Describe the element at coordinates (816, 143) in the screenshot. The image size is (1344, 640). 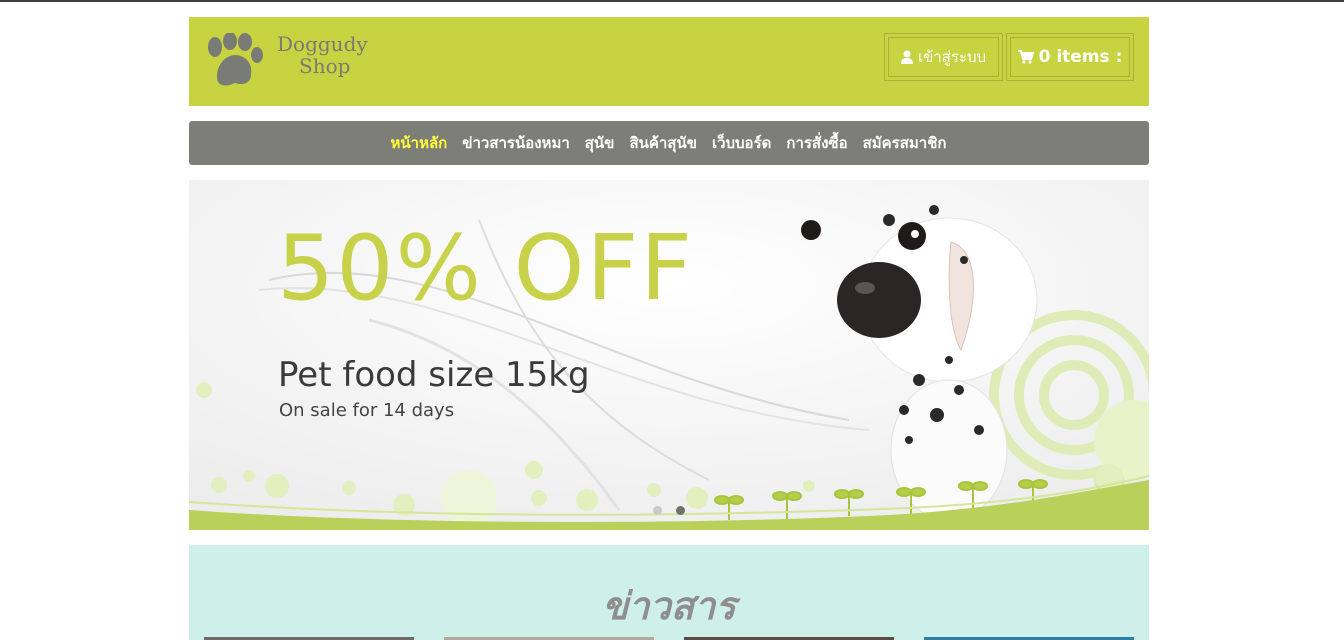
I see `nav-item-orders: การสั่งซื้อ` at that location.